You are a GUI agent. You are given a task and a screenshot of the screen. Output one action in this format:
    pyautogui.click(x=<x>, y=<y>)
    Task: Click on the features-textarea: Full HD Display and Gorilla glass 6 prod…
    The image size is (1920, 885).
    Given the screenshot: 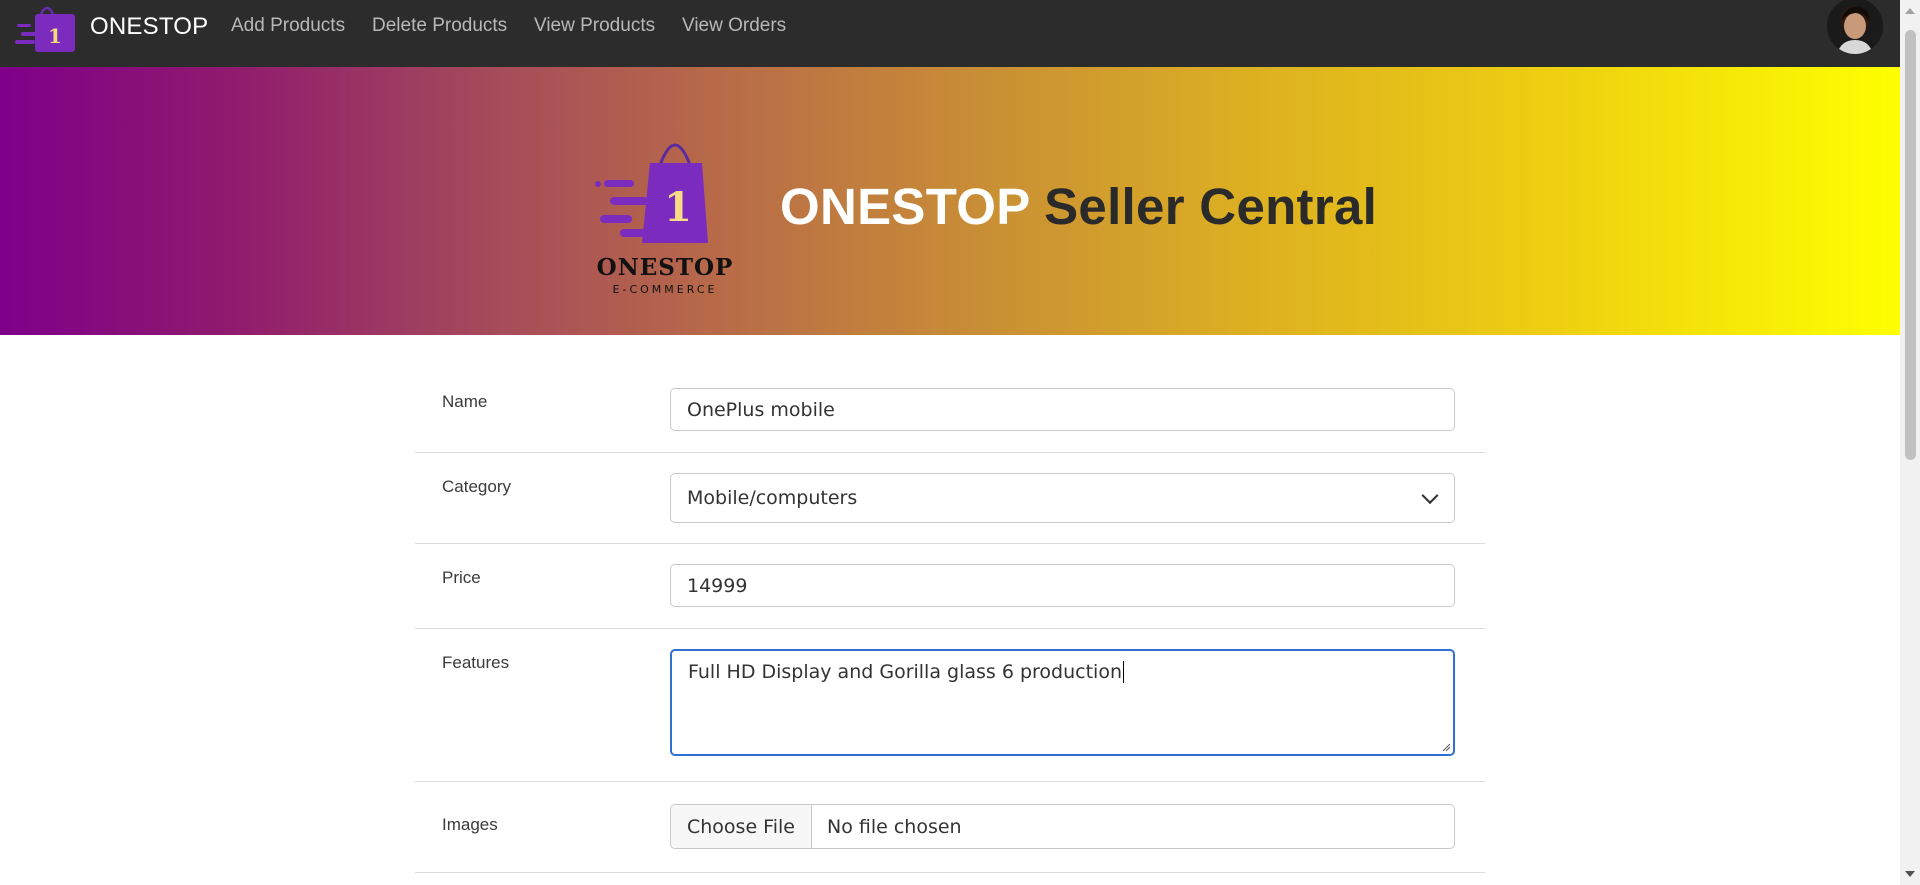 What is the action you would take?
    pyautogui.click(x=1062, y=702)
    